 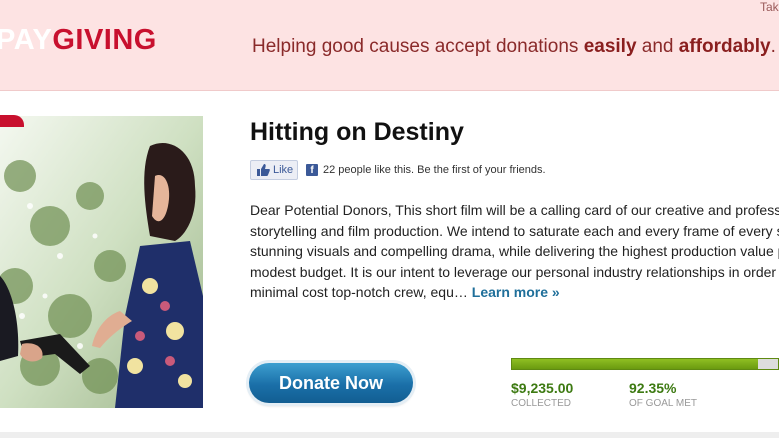 I want to click on collected-amount: $9,235.00, so click(x=542, y=388).